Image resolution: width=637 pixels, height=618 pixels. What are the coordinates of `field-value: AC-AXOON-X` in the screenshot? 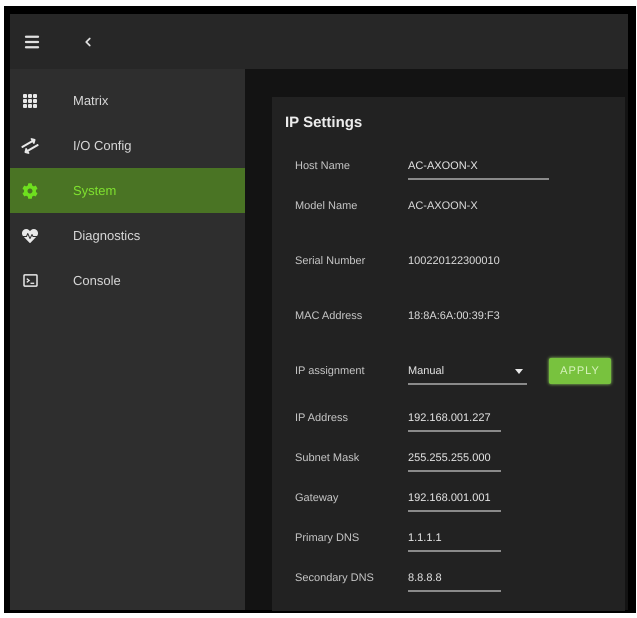 It's located at (443, 206).